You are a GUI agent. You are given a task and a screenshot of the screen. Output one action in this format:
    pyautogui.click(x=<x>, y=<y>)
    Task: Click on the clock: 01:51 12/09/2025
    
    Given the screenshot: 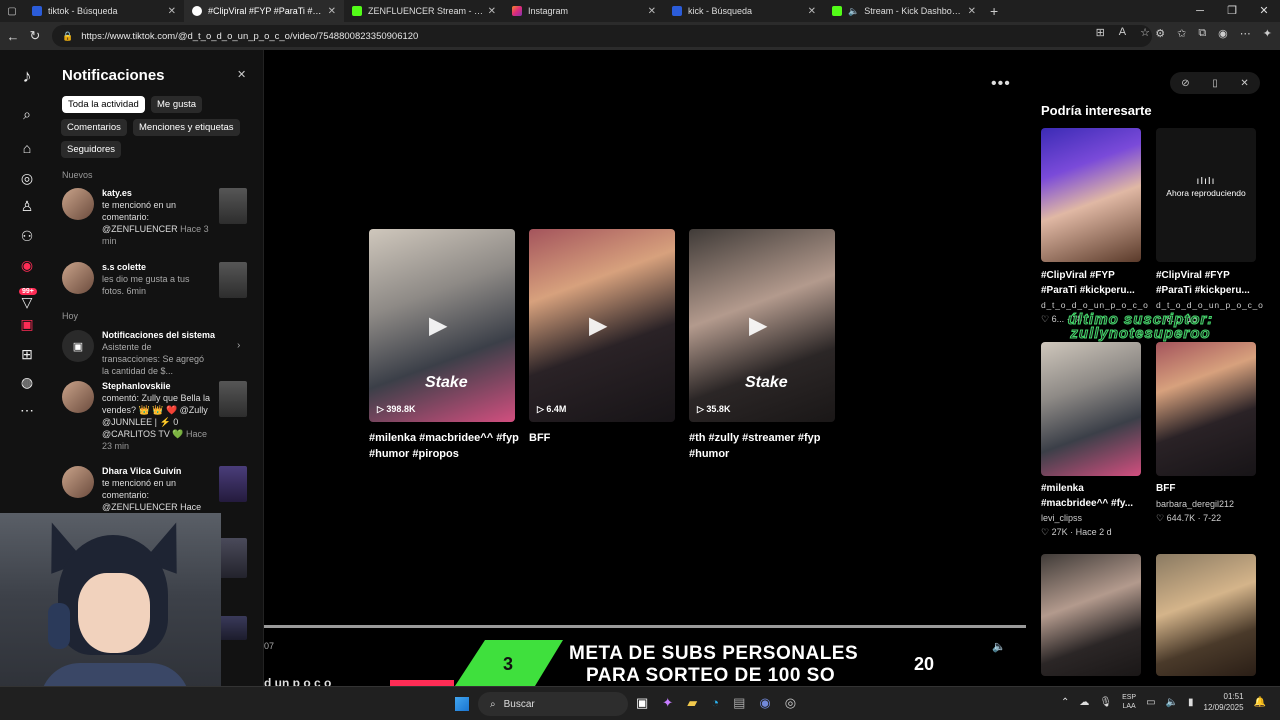 What is the action you would take?
    pyautogui.click(x=1224, y=702)
    